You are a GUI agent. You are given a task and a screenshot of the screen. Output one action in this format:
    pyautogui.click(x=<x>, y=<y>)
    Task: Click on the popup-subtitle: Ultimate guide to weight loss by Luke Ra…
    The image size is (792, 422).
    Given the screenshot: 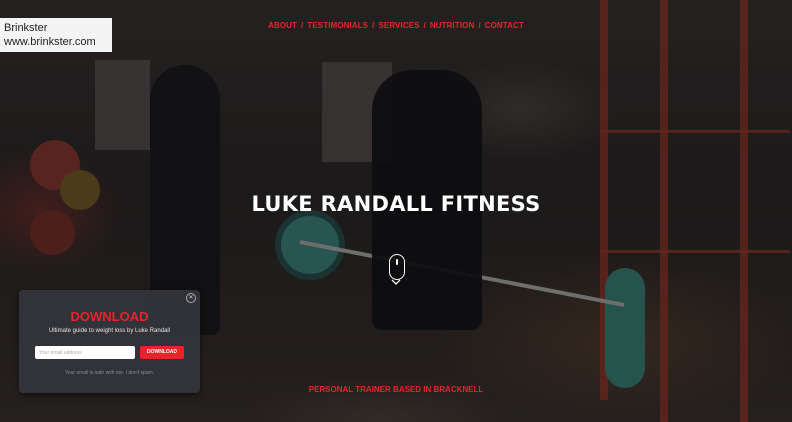 What is the action you would take?
    pyautogui.click(x=109, y=331)
    